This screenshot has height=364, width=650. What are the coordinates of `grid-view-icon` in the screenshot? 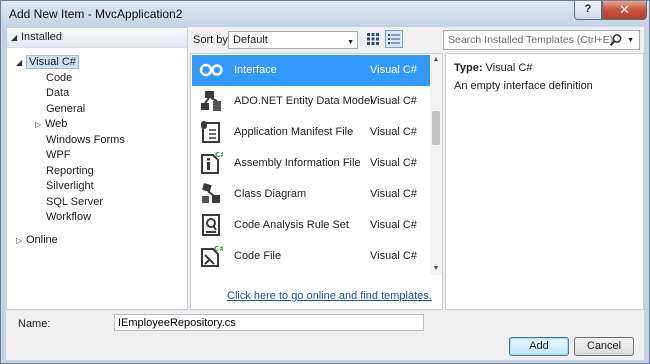 It's located at (373, 39).